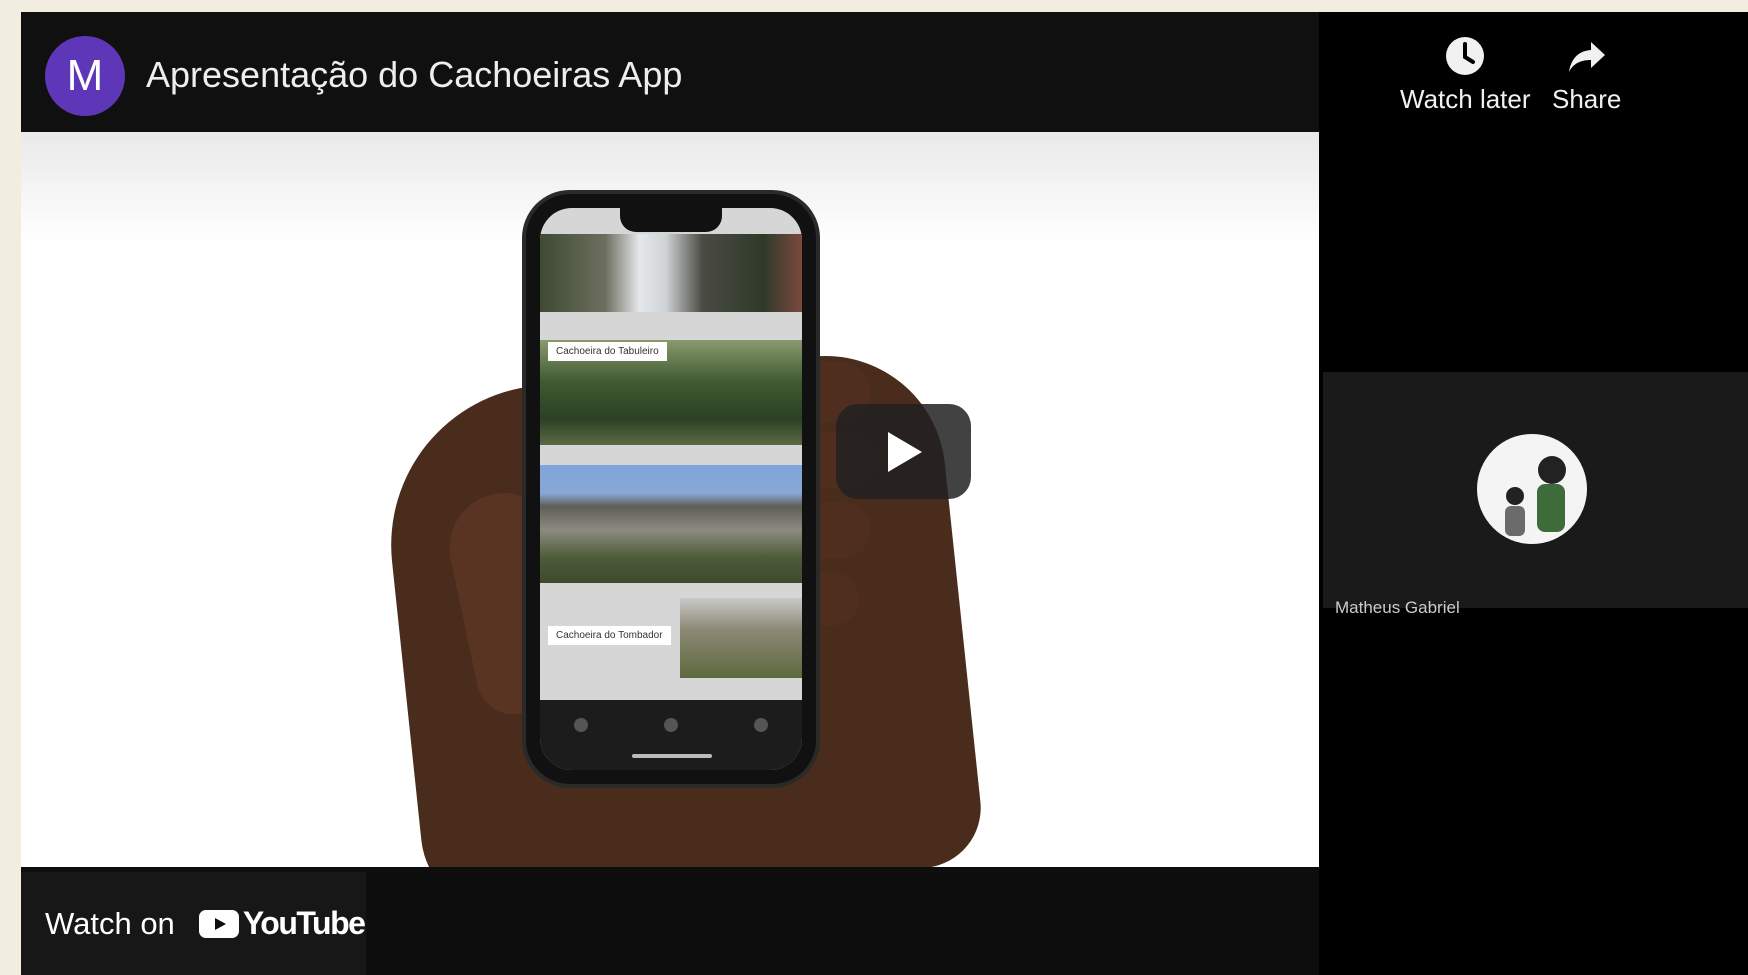  I want to click on profile-nav-icon, so click(761, 725).